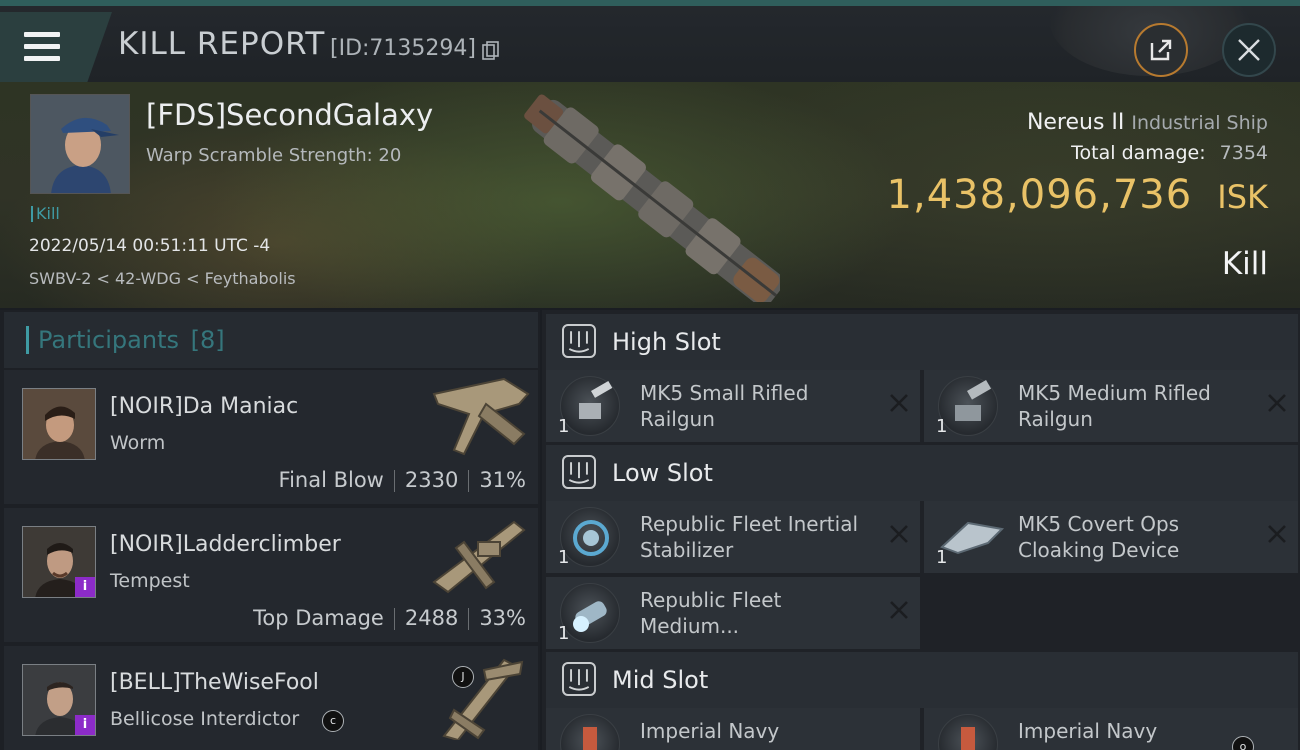  What do you see at coordinates (922, 473) in the screenshot?
I see `low-slot-header: Low Slot` at bounding box center [922, 473].